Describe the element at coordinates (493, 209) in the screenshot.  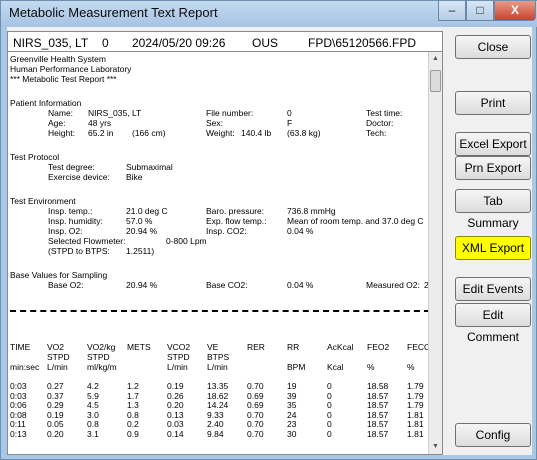
I see `tab-summary-button: Tab Summary` at that location.